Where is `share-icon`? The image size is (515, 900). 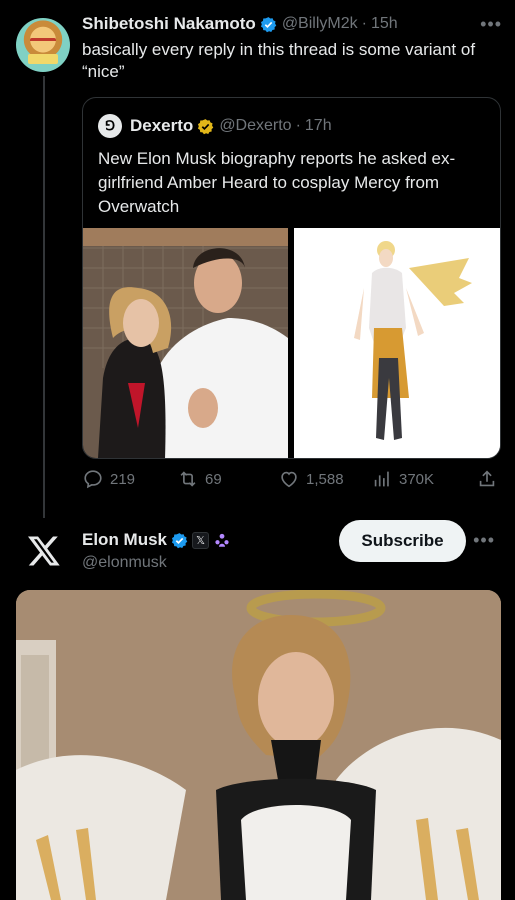
share-icon is located at coordinates (487, 478).